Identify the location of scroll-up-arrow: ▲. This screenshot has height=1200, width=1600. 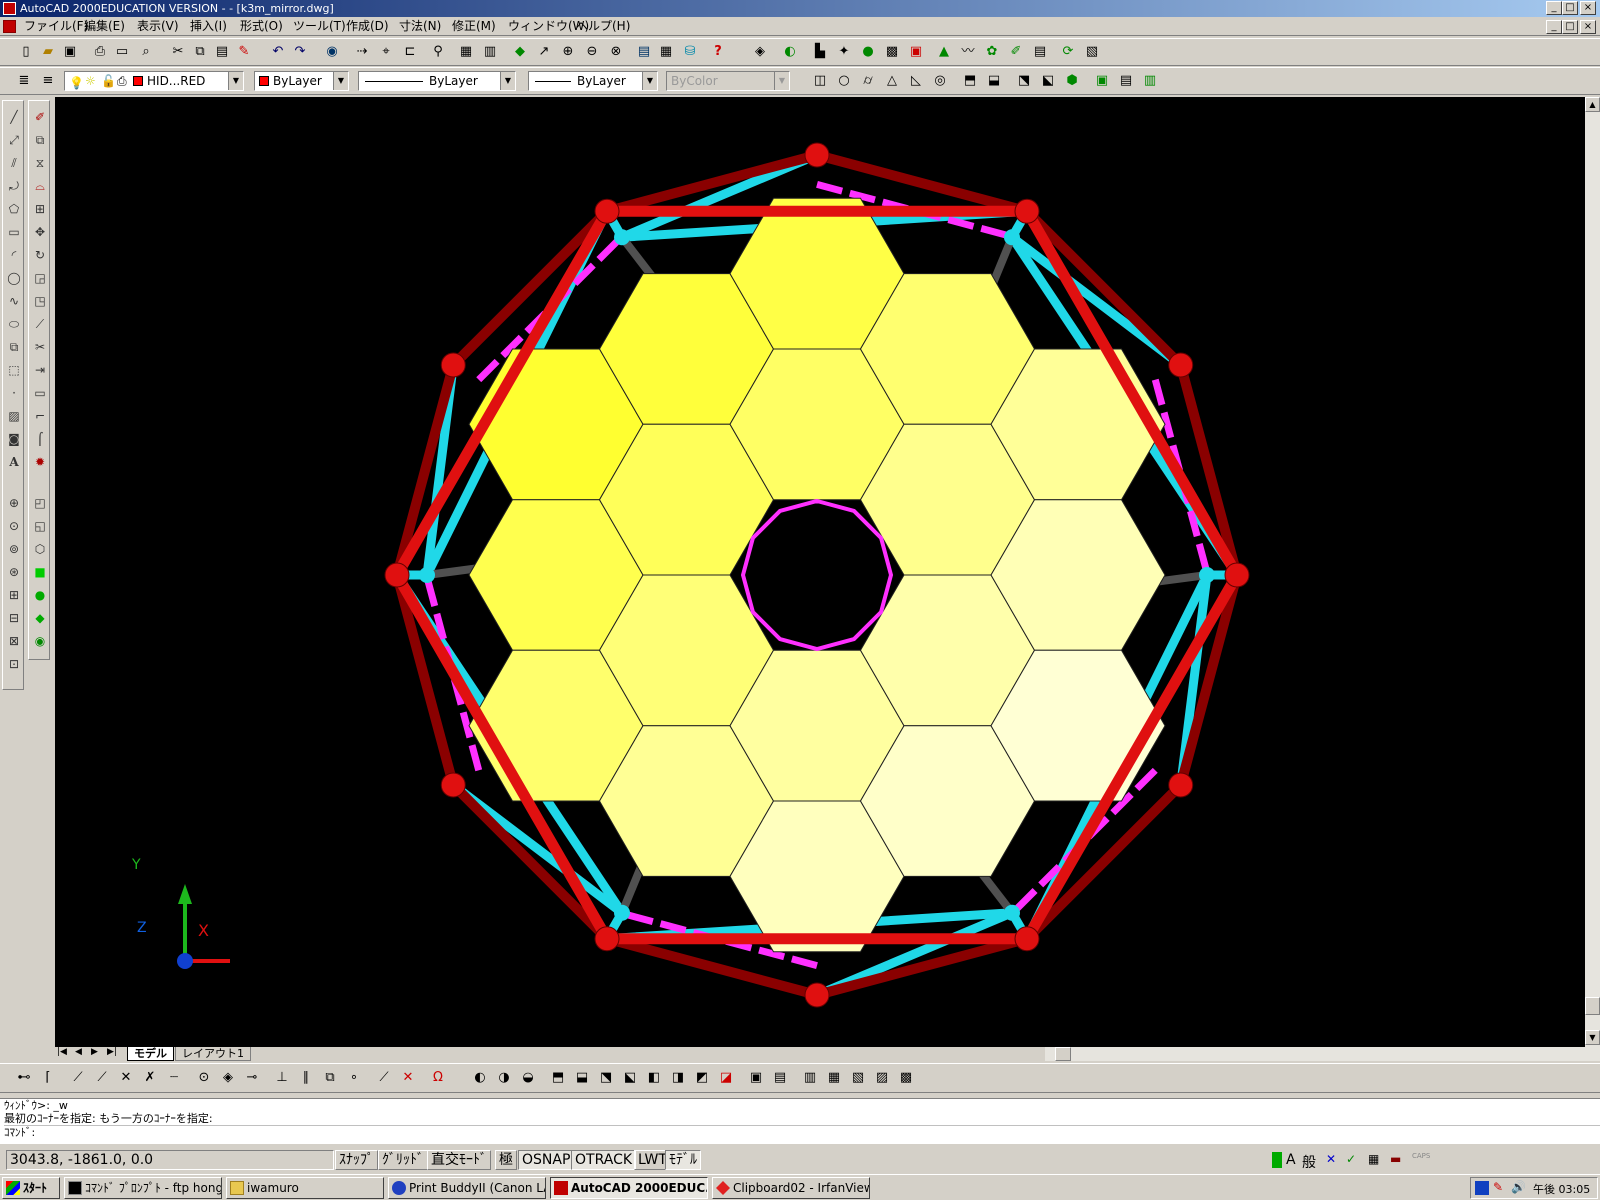
(1592, 104).